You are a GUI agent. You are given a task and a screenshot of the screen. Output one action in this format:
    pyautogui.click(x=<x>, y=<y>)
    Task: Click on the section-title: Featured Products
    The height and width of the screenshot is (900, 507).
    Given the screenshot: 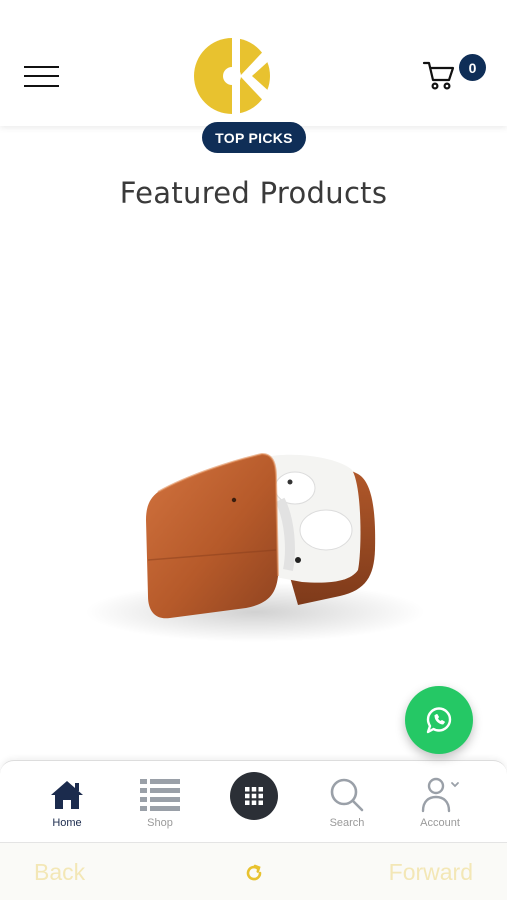 What is the action you would take?
    pyautogui.click(x=253, y=193)
    